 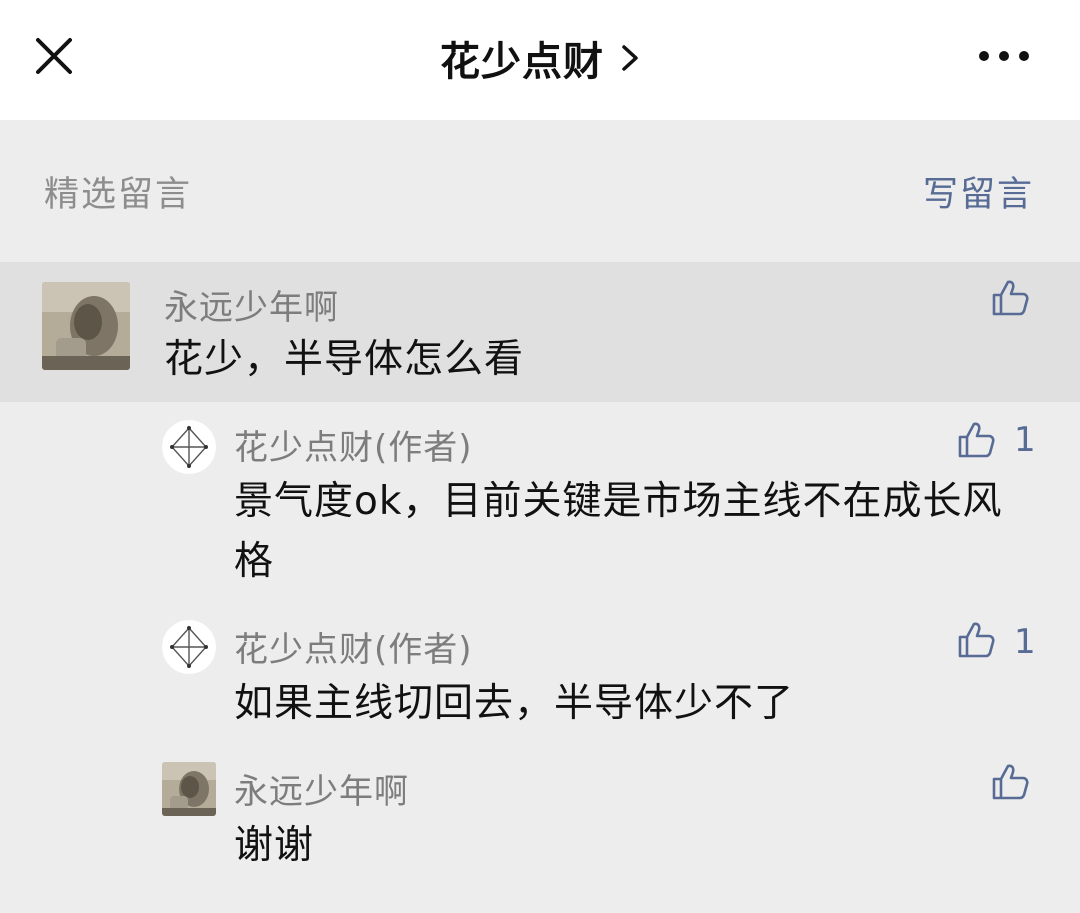 I want to click on chevron-right-icon, so click(x=630, y=58).